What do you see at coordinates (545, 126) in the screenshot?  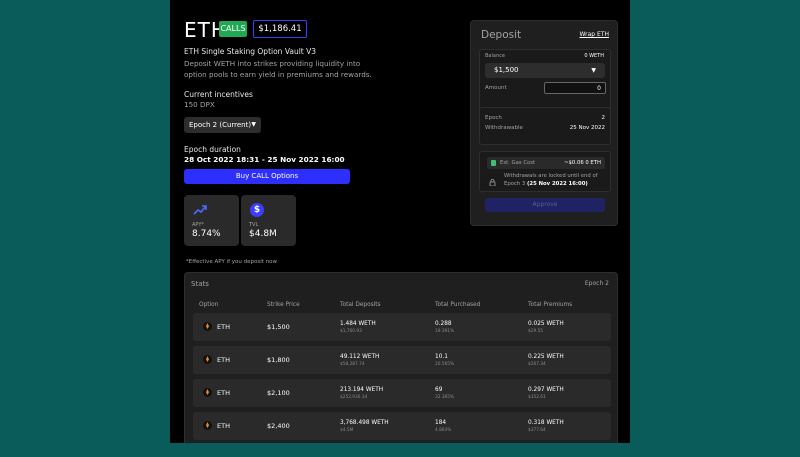 I see `epoch-info: Epoch 2 Withdrawable 25 Nov 2022` at bounding box center [545, 126].